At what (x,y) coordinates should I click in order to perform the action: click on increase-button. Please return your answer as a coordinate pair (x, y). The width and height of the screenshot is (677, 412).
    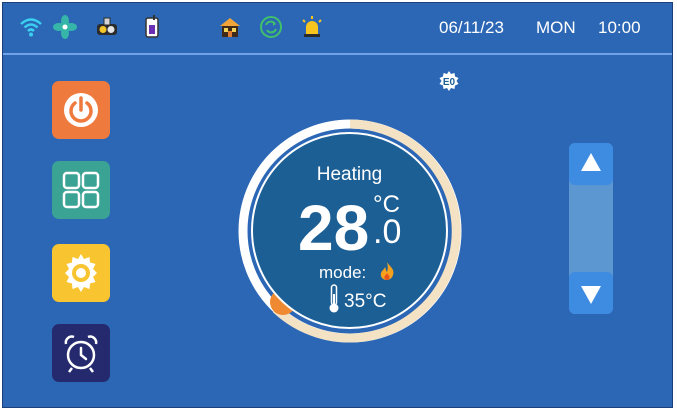
    Looking at the image, I should click on (591, 164).